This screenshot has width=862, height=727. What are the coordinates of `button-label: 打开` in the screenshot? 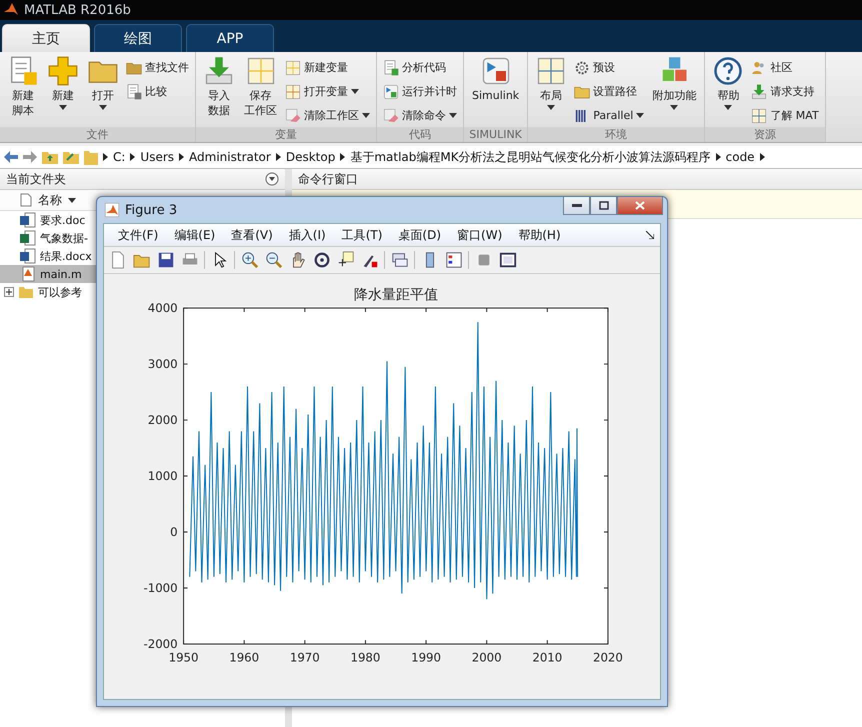 It's located at (103, 95).